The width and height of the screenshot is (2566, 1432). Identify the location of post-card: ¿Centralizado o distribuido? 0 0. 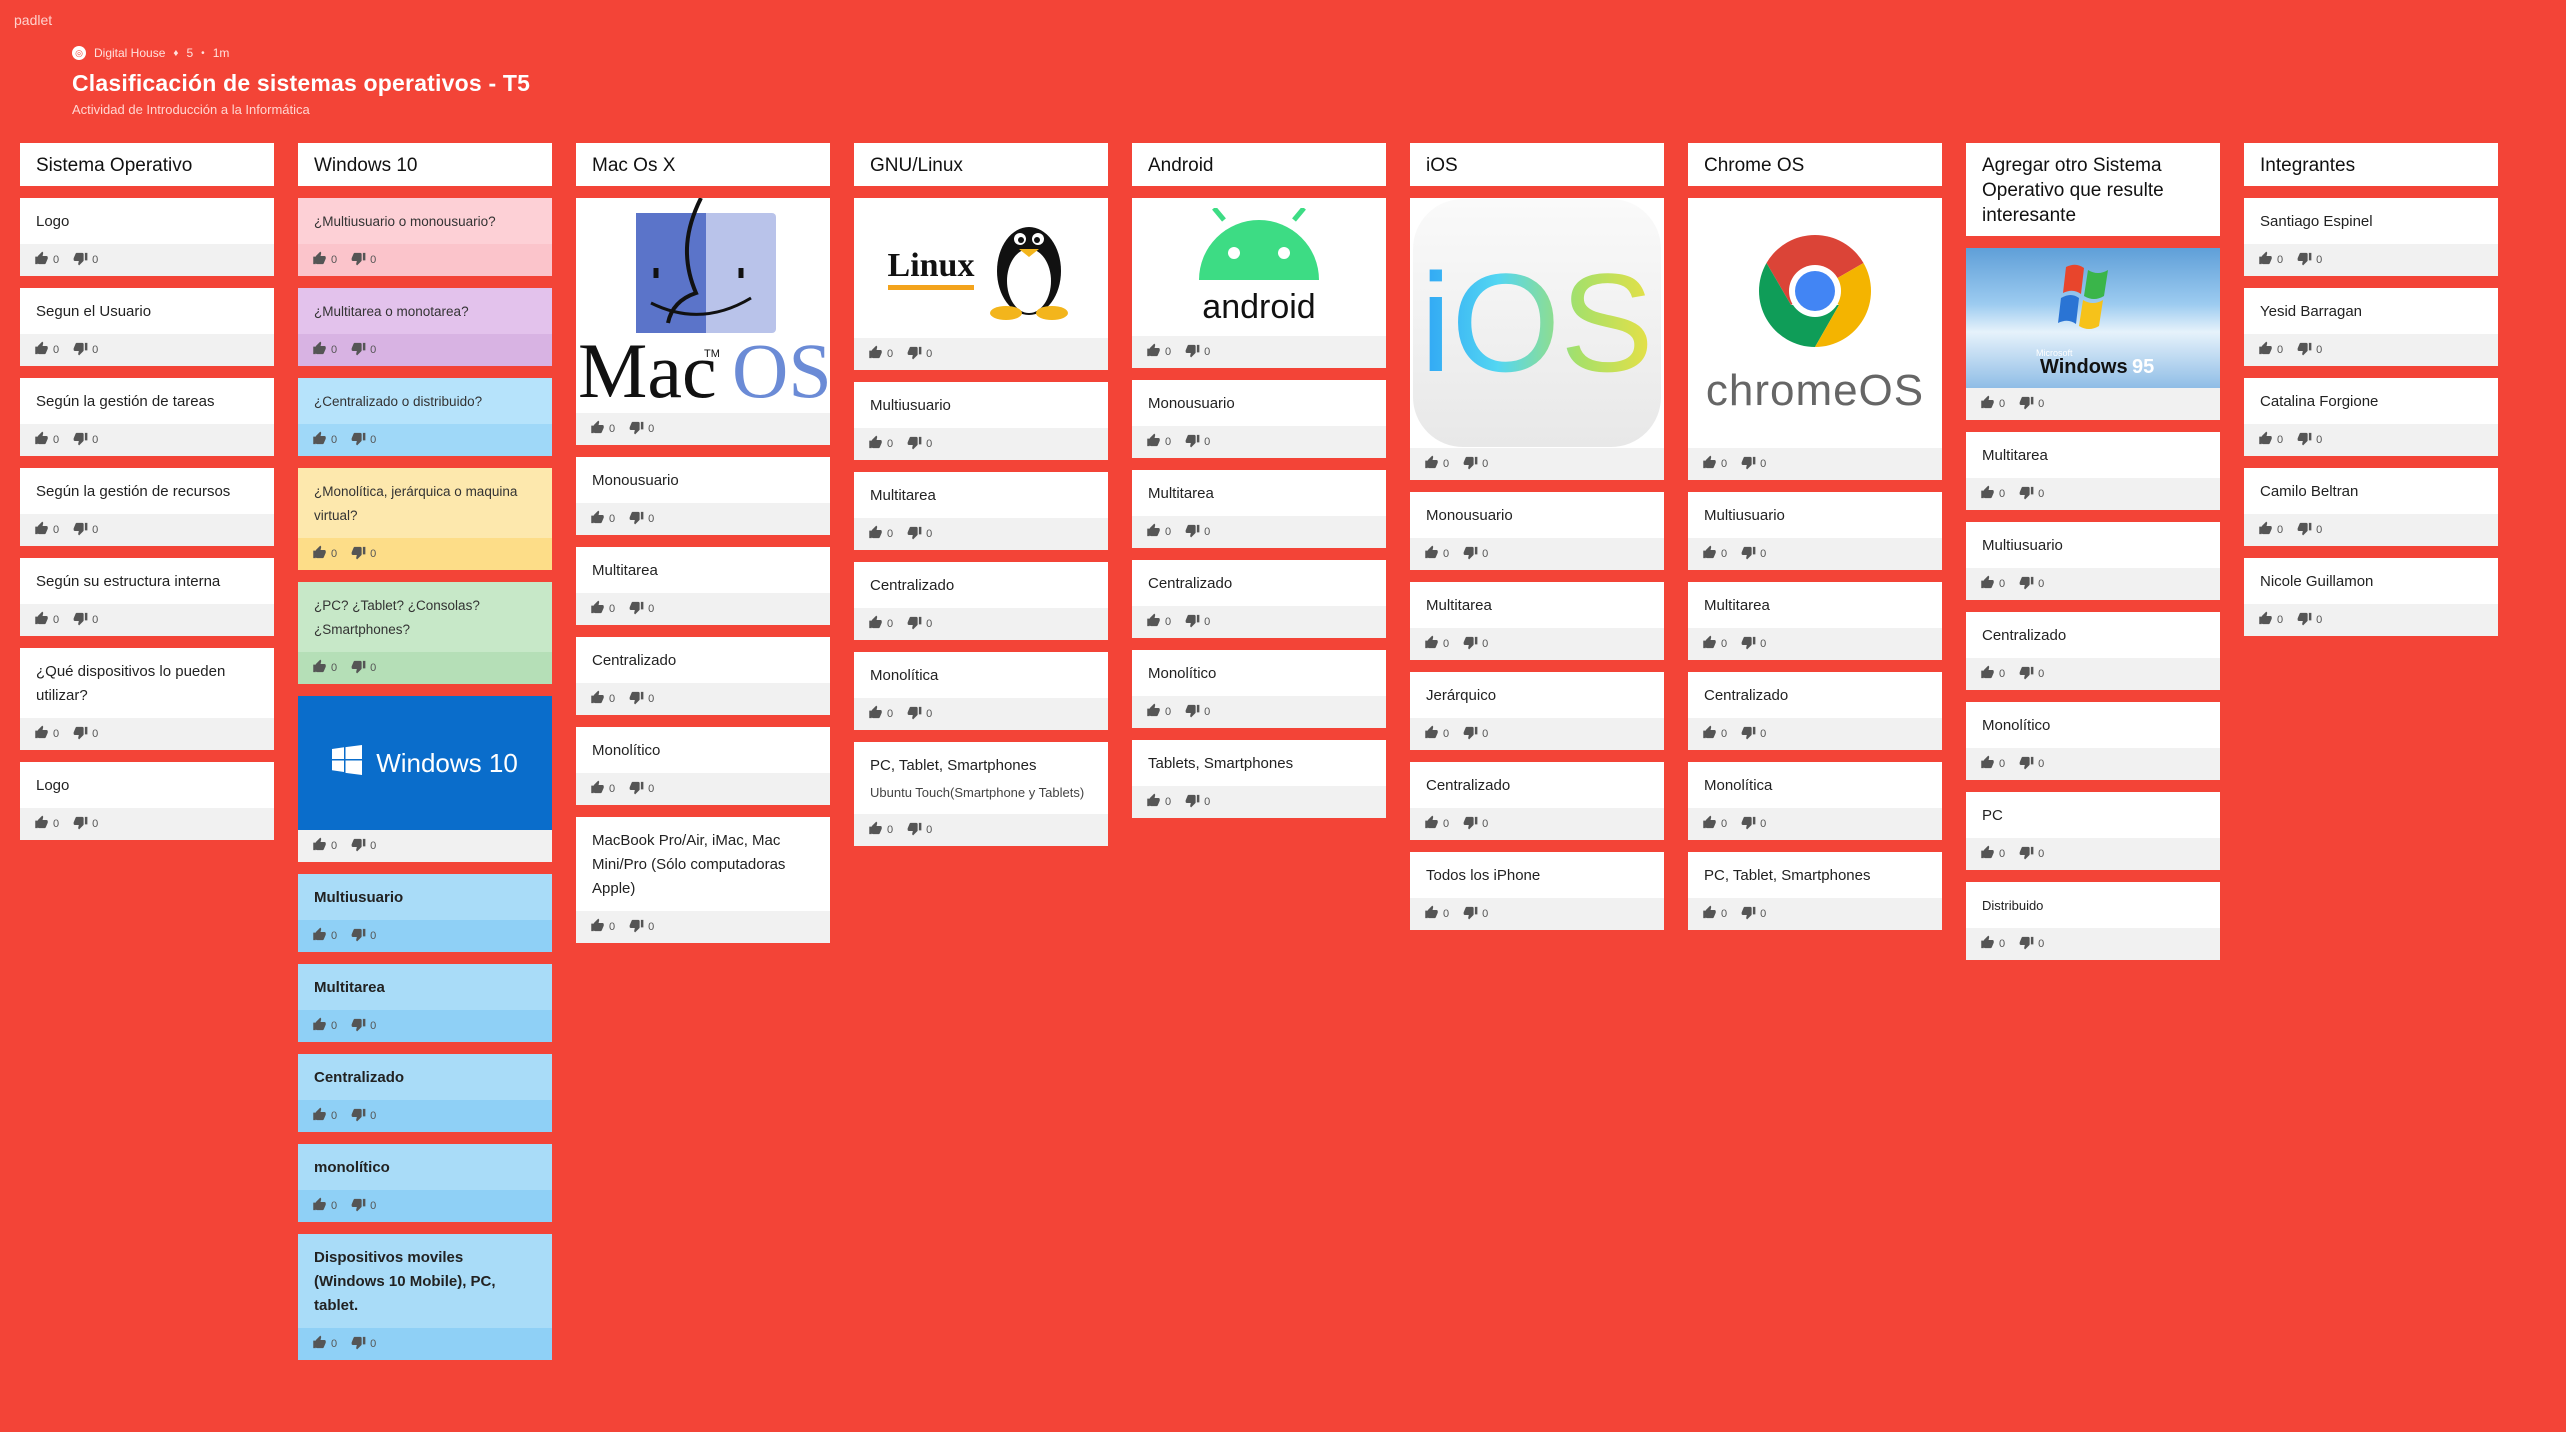
(425, 417).